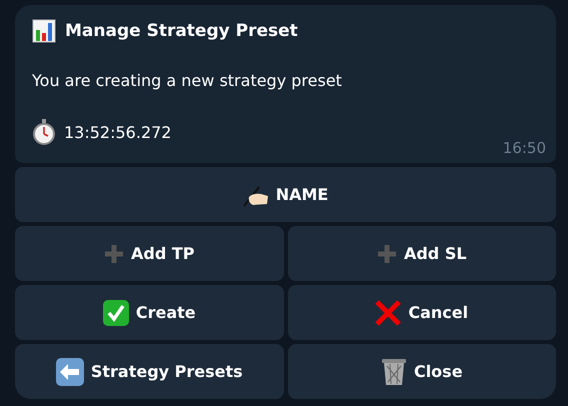 This screenshot has width=568, height=406. I want to click on timer-text: 13:52:56.272, so click(118, 132).